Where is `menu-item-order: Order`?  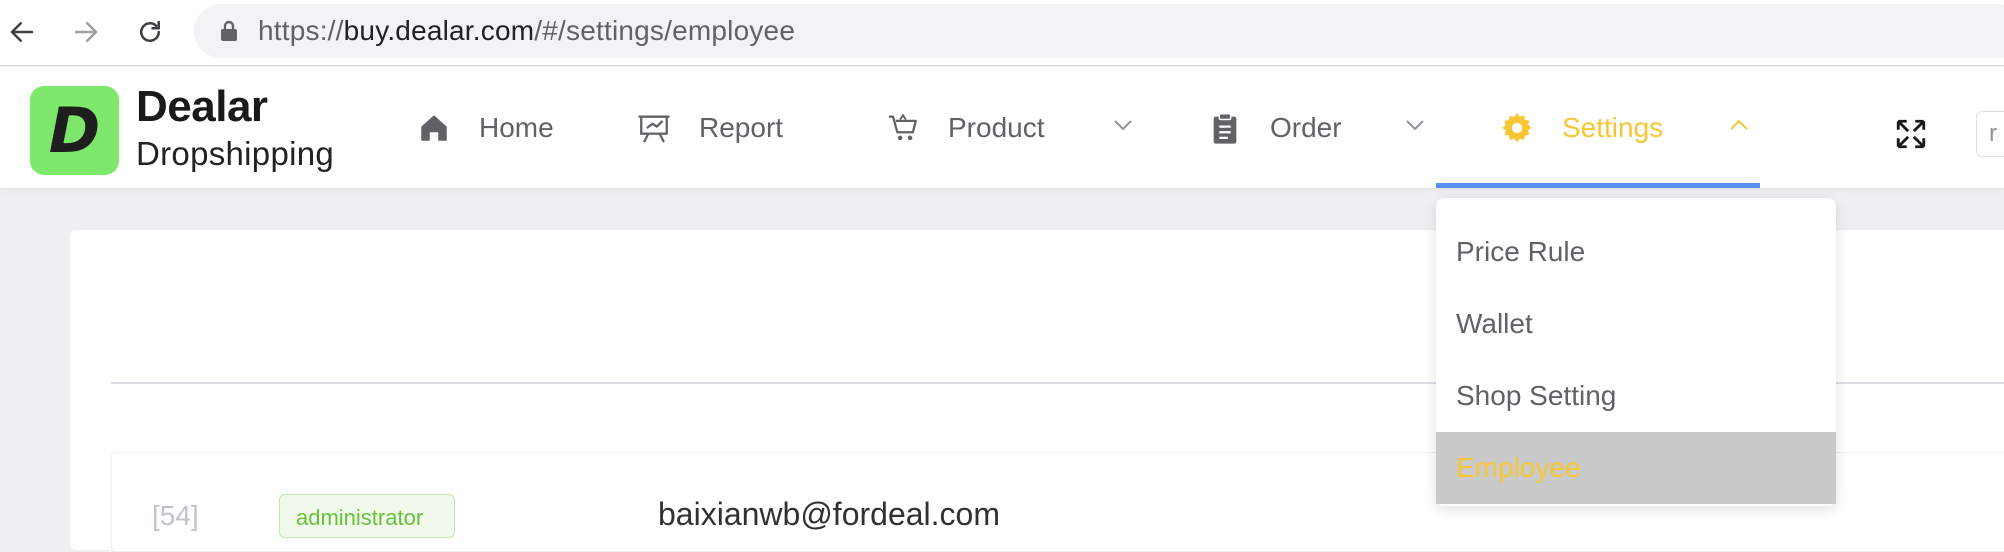
menu-item-order: Order is located at coordinates (1275, 127).